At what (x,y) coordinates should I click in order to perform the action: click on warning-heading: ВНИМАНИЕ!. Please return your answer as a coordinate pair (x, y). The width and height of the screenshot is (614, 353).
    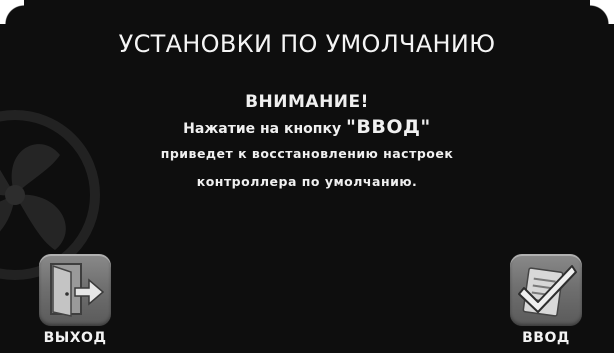
    Looking at the image, I should click on (307, 102).